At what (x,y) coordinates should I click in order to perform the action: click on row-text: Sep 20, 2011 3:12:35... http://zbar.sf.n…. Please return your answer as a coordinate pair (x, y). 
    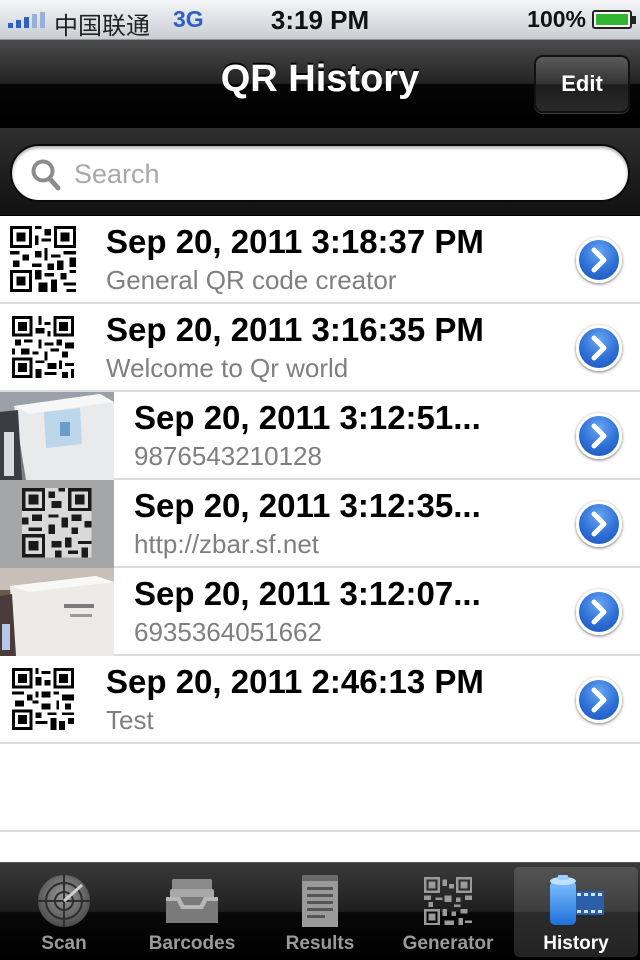
    Looking at the image, I should click on (307, 523).